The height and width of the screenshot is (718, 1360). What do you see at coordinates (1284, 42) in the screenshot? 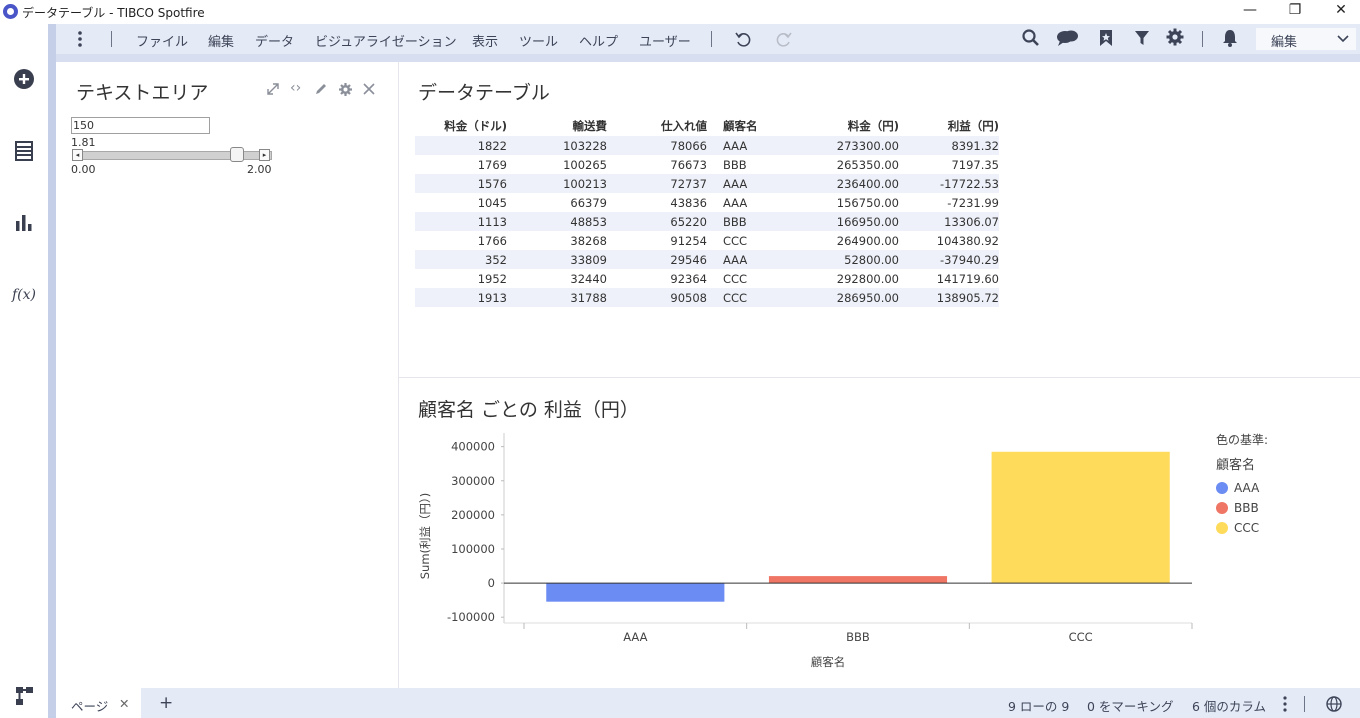
I see `edit-mode-value: 編集` at bounding box center [1284, 42].